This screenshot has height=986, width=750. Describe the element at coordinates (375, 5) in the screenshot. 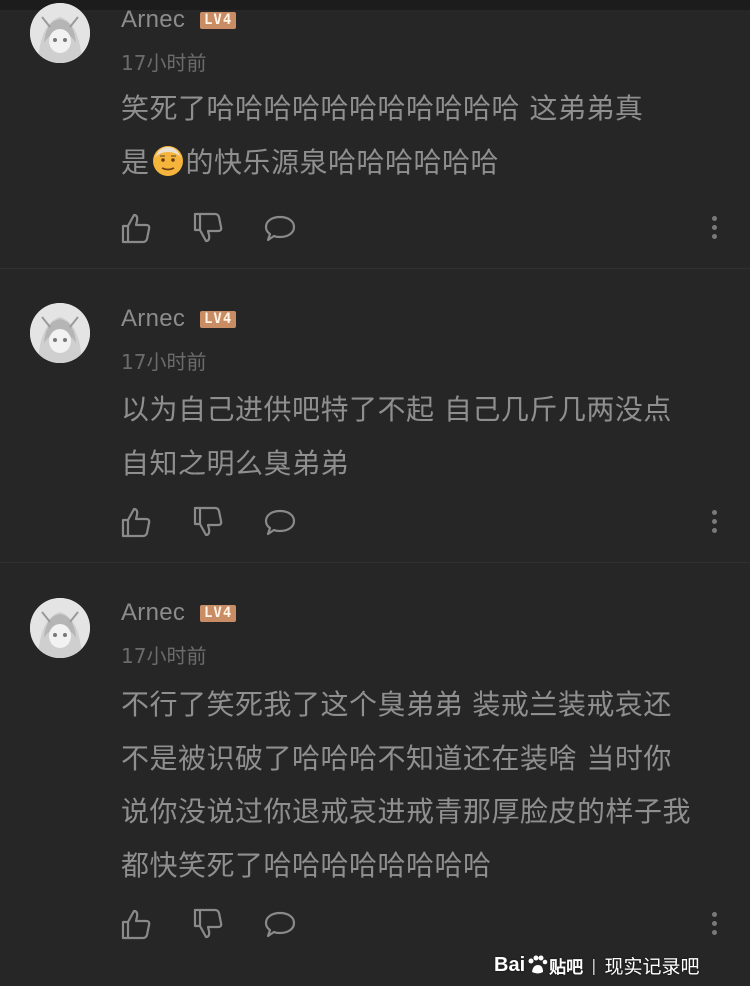

I see `top-bar-strip` at that location.